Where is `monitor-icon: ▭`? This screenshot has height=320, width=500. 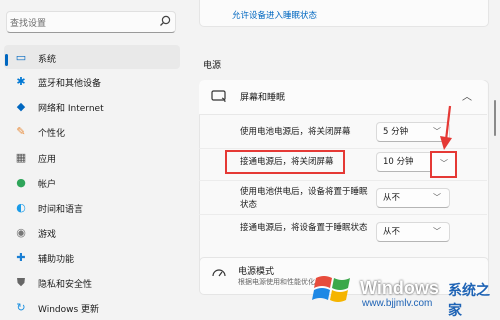
monitor-icon: ▭ is located at coordinates (21, 57).